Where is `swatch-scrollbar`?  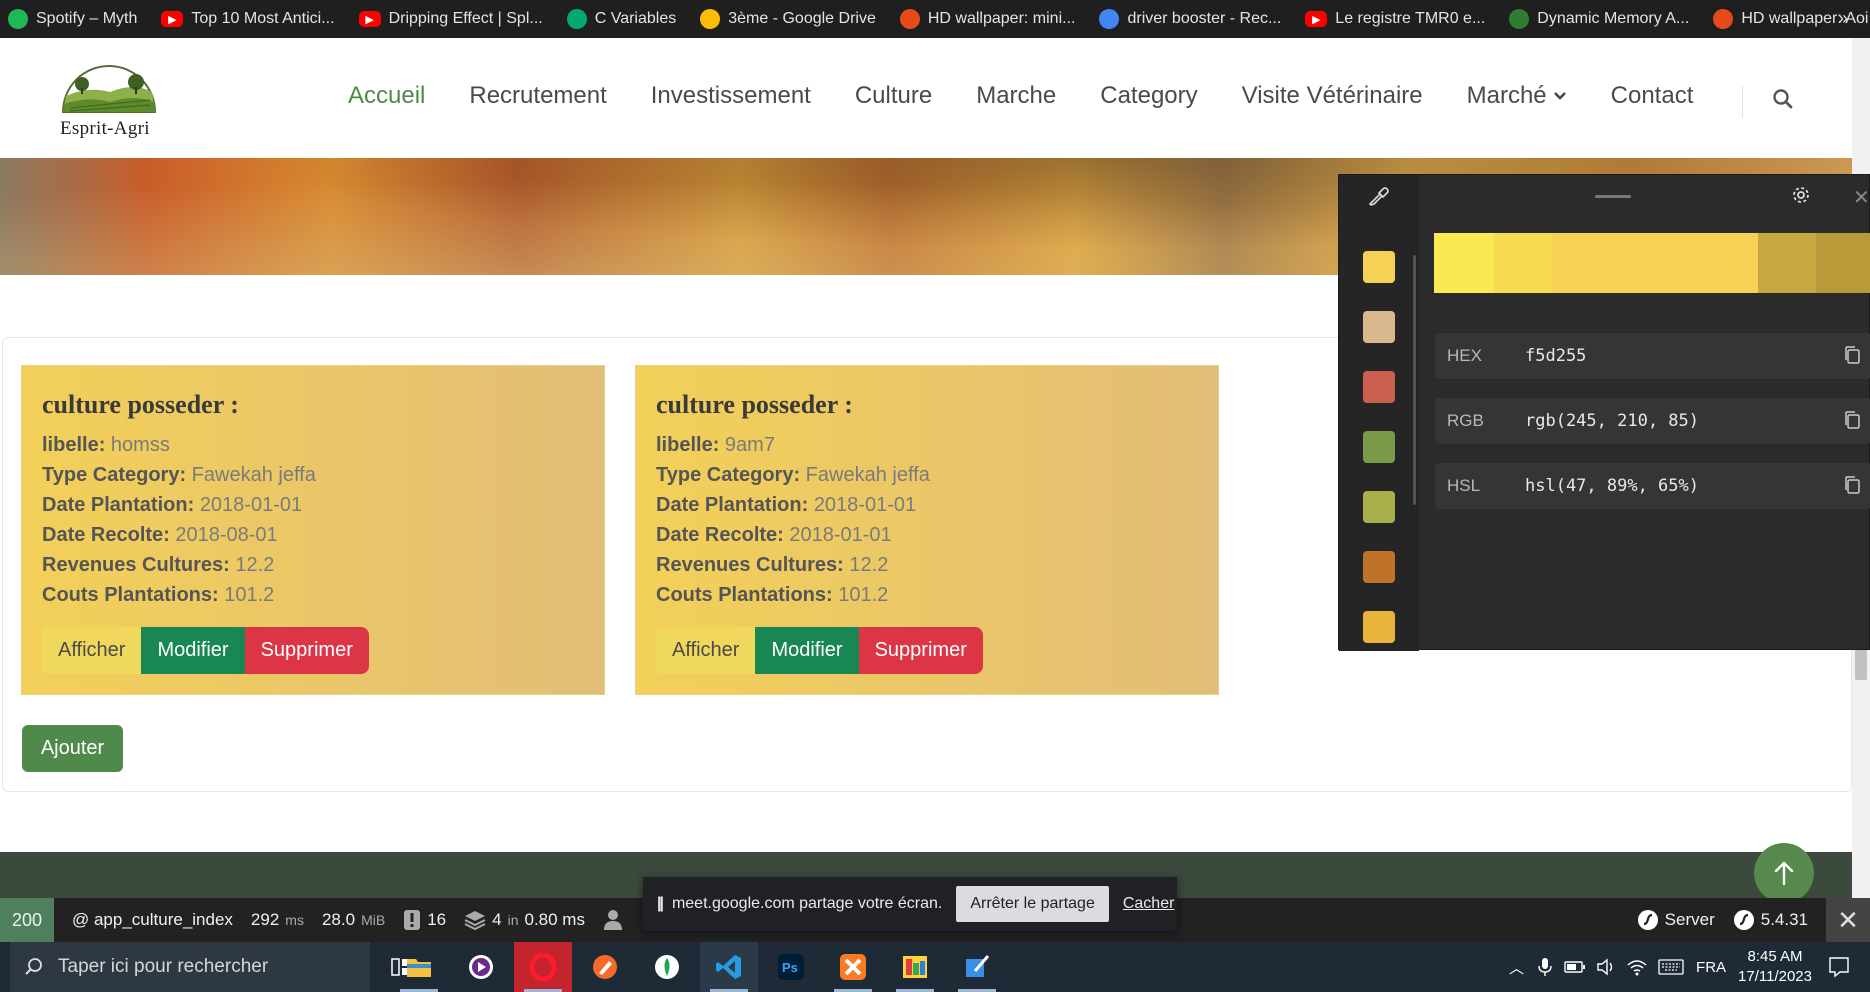
swatch-scrollbar is located at coordinates (1414, 380).